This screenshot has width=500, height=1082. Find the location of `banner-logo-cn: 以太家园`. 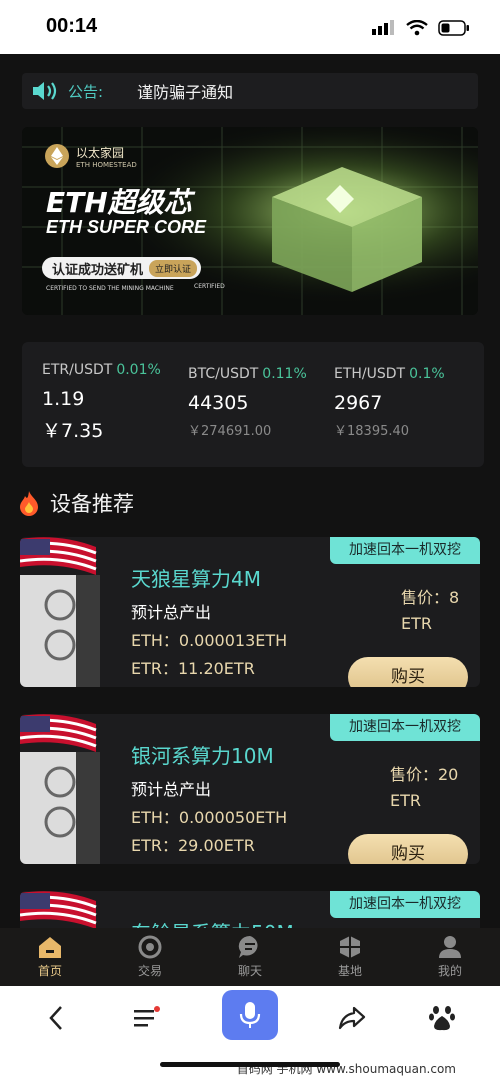

banner-logo-cn: 以太家园 is located at coordinates (100, 152).